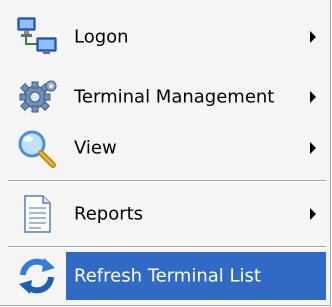 This screenshot has height=307, width=332. I want to click on menu-separator, so click(167, 181).